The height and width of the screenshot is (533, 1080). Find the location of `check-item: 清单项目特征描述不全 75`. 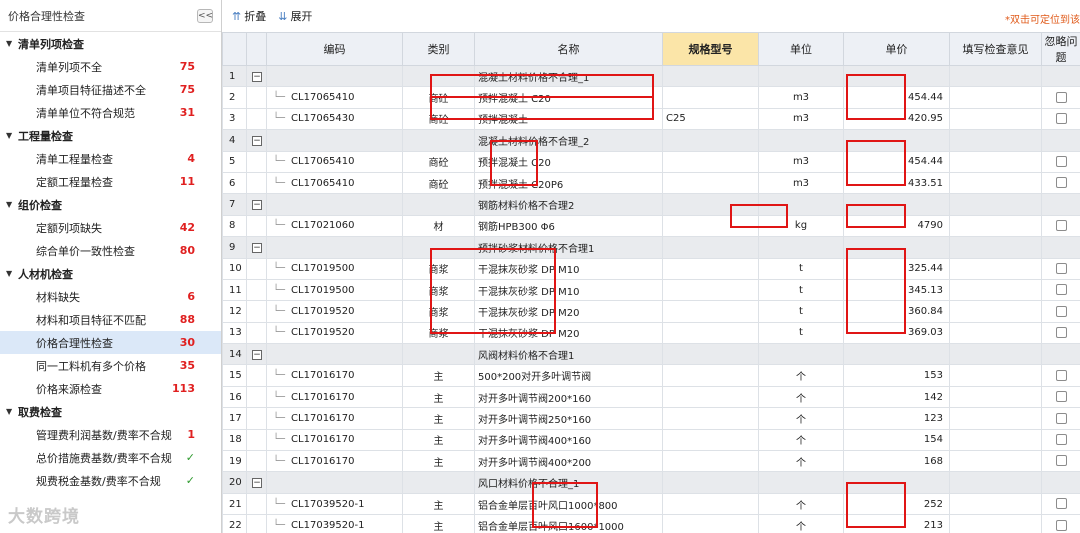

check-item: 清单项目特征描述不全 75 is located at coordinates (110, 89).